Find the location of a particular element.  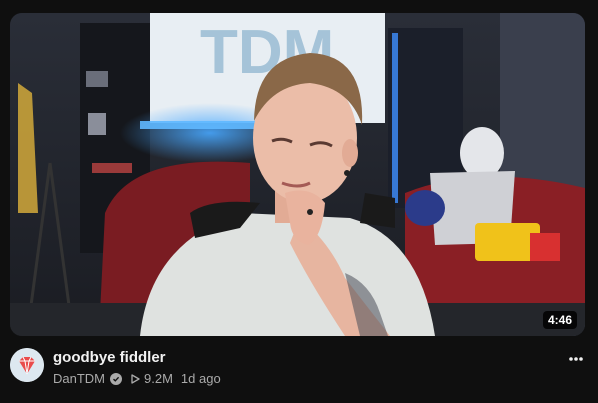

video-metadata: goodbye fiddler DanTDM 9.2M 1d ago is located at coordinates (299, 370).